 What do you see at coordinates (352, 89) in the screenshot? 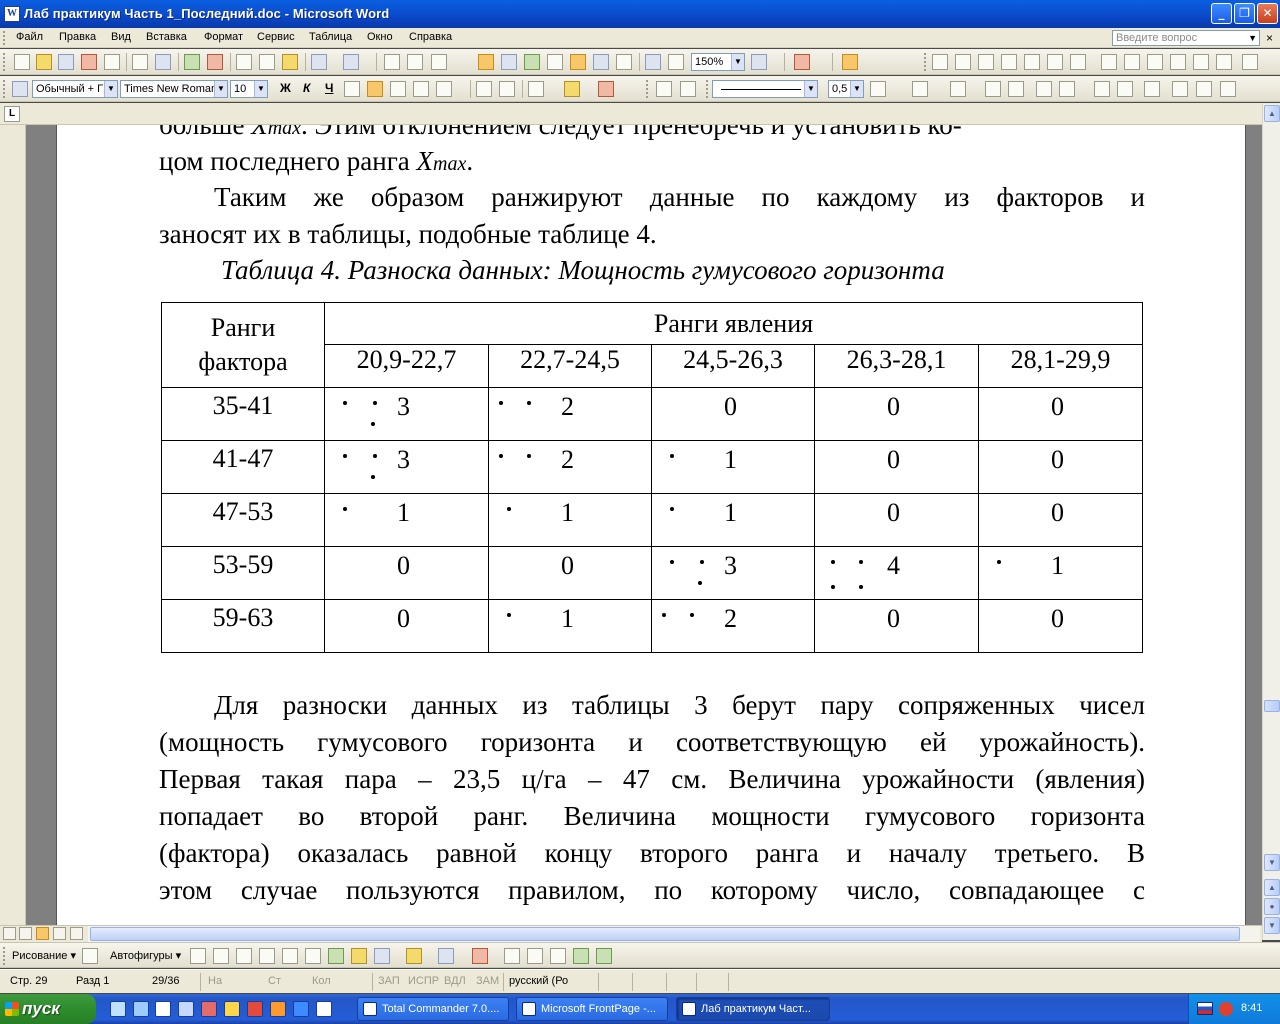
I see `align-left-icon` at bounding box center [352, 89].